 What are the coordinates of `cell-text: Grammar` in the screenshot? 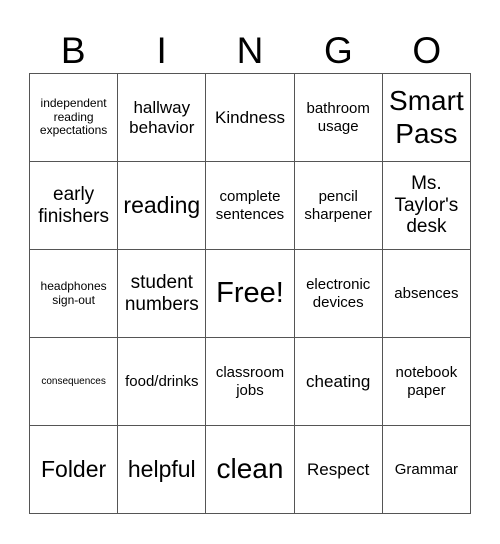 It's located at (426, 469).